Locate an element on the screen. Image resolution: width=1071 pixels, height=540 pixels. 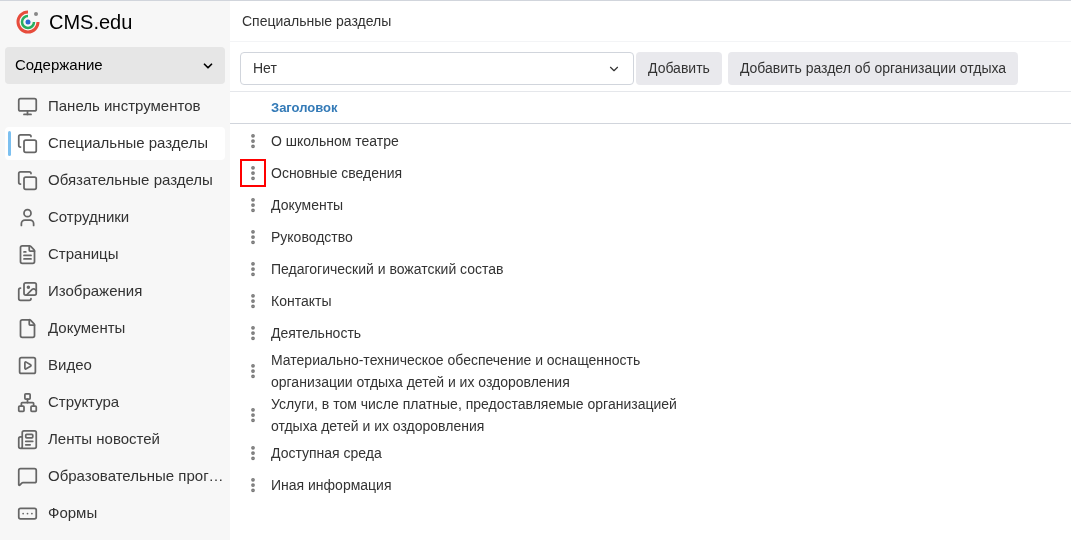
add-button: Добавить раздел об организации отдыха is located at coordinates (873, 68).